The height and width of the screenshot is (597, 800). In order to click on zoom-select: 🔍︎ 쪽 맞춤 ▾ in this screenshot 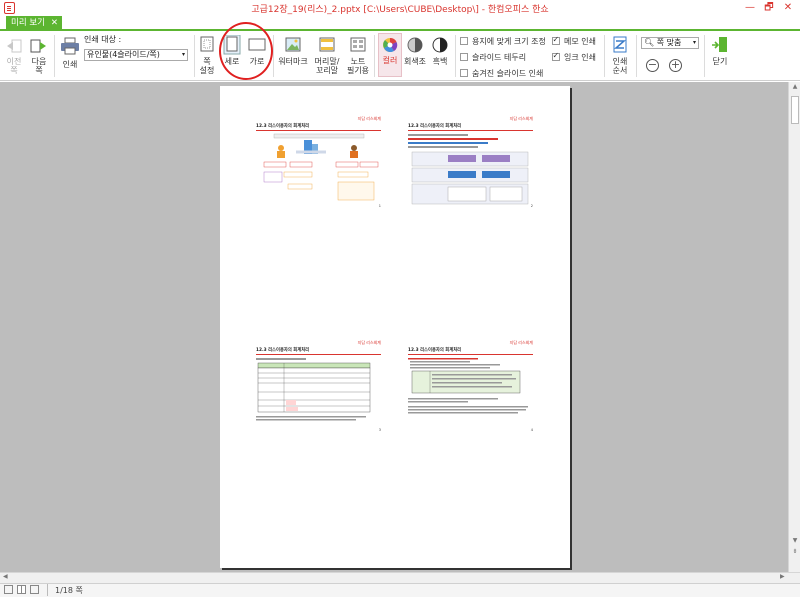, I will do `click(670, 43)`.